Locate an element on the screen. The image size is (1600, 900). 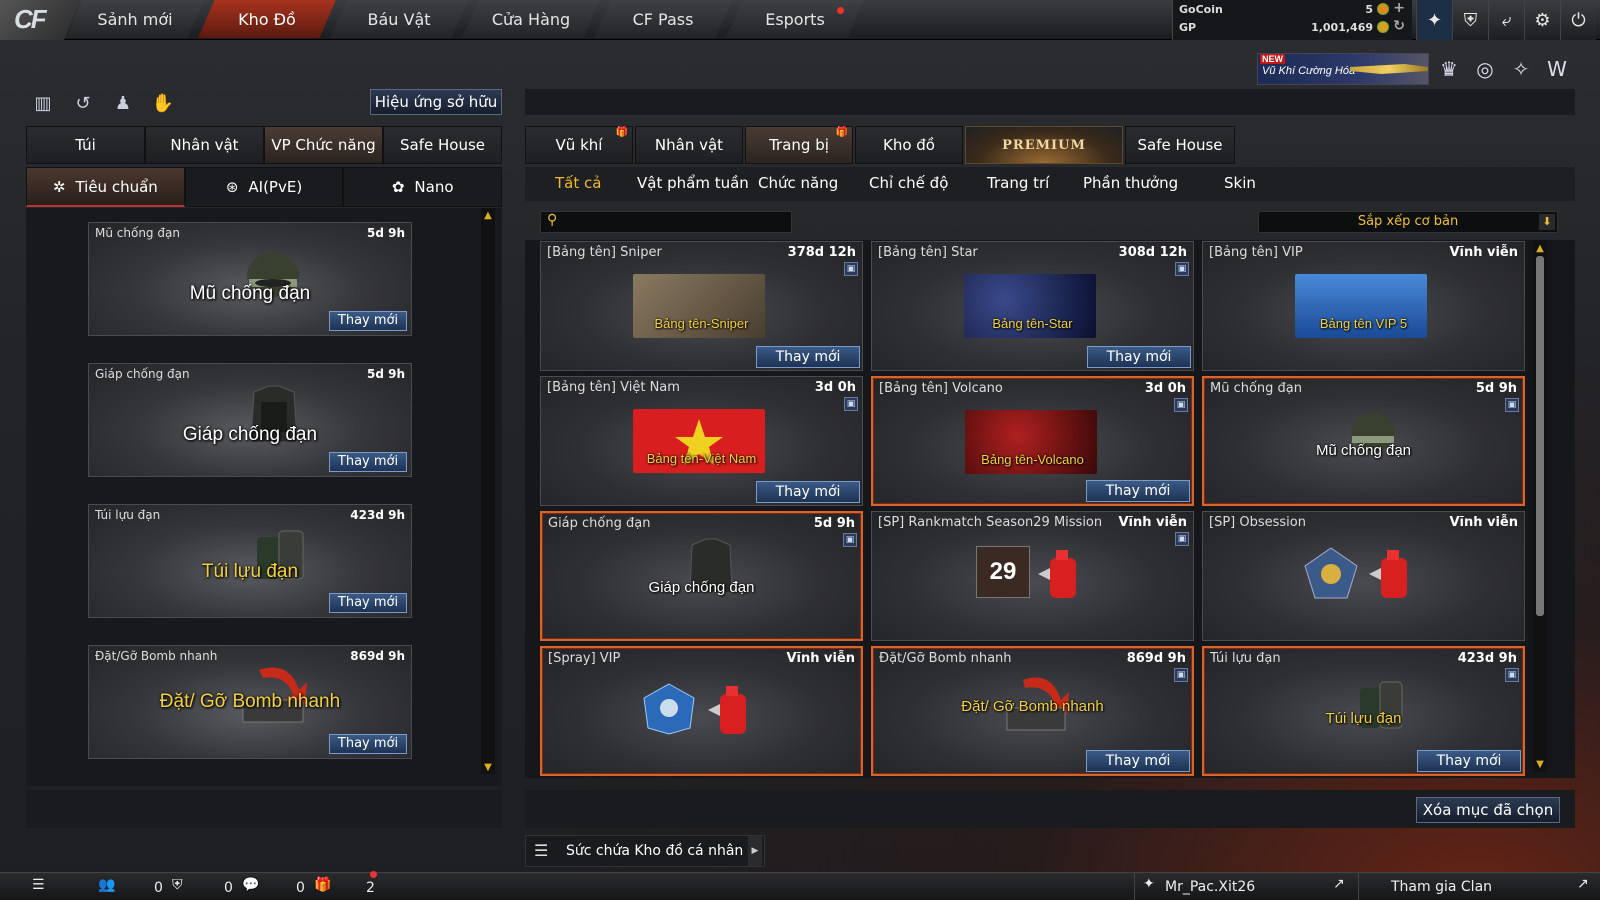
promo-banner: NEW Vũ Khí Cường Hóa is located at coordinates (1343, 69).